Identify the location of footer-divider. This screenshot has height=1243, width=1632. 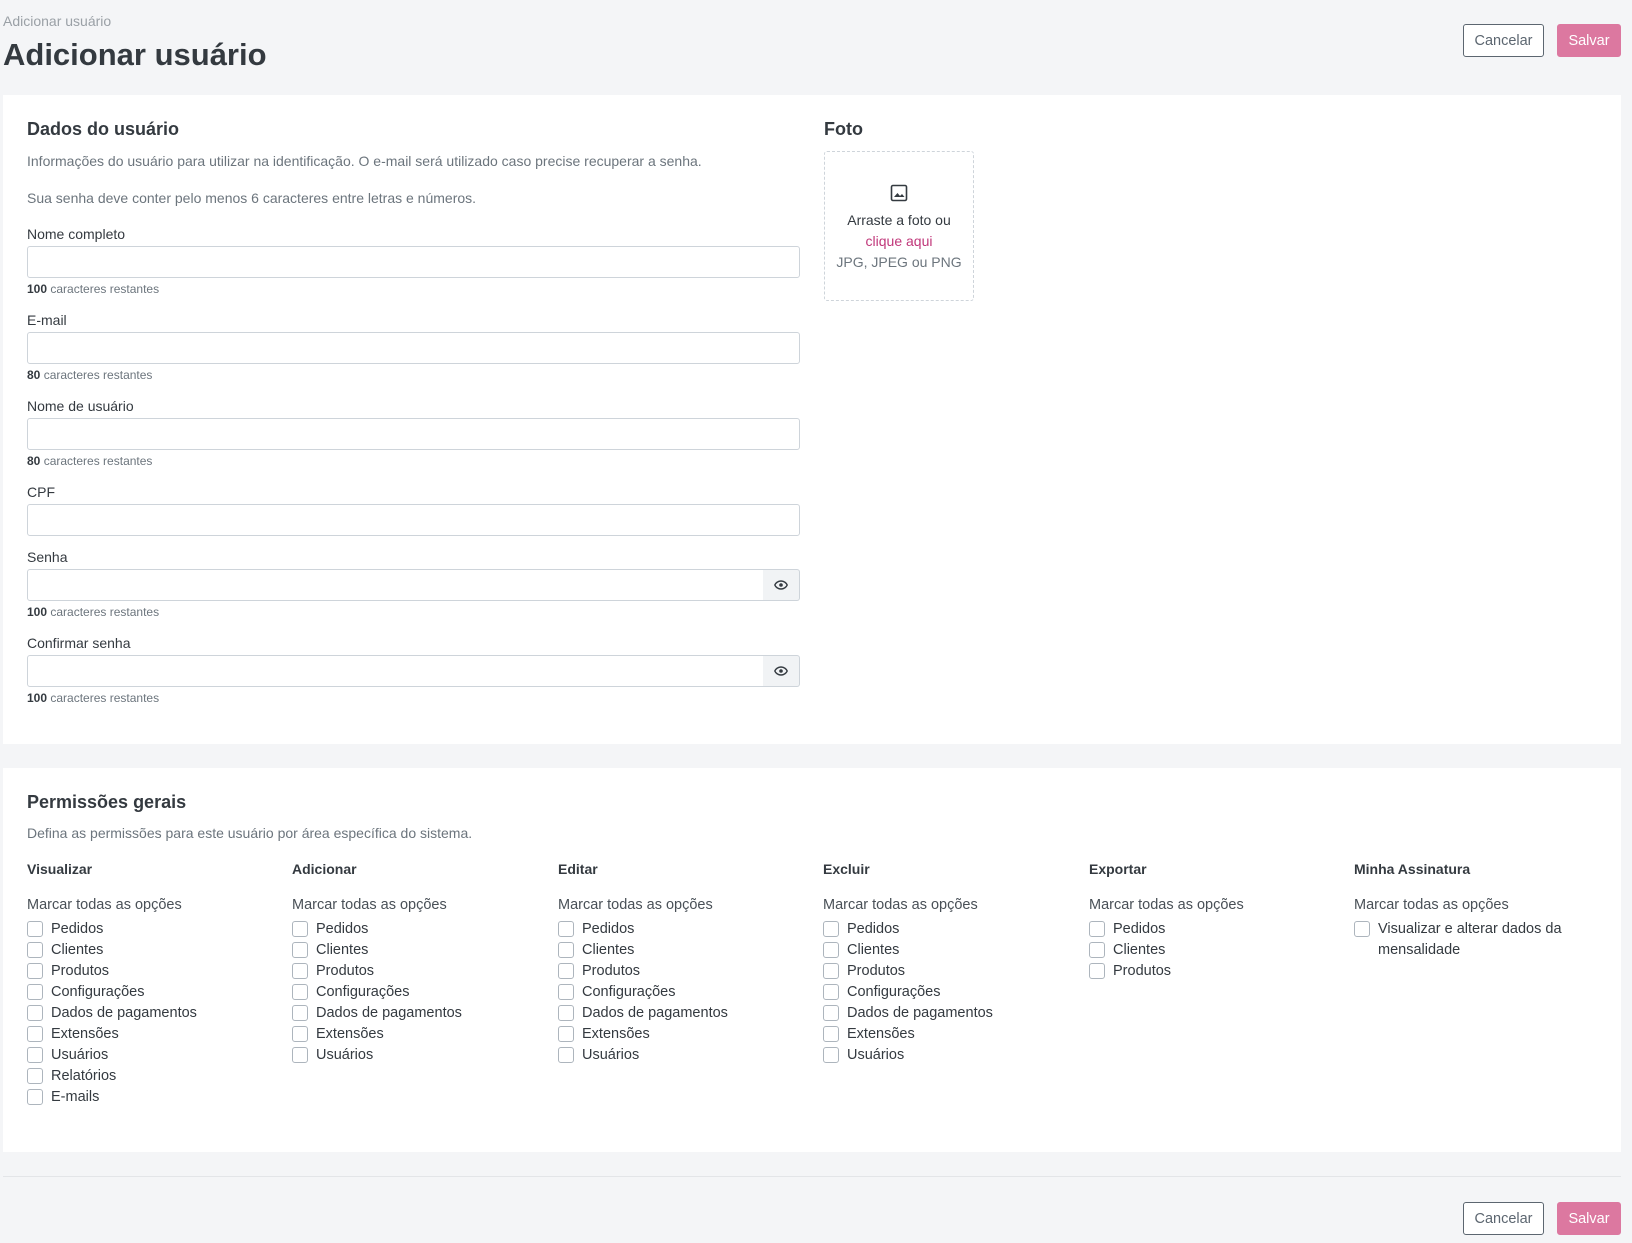
(812, 1176).